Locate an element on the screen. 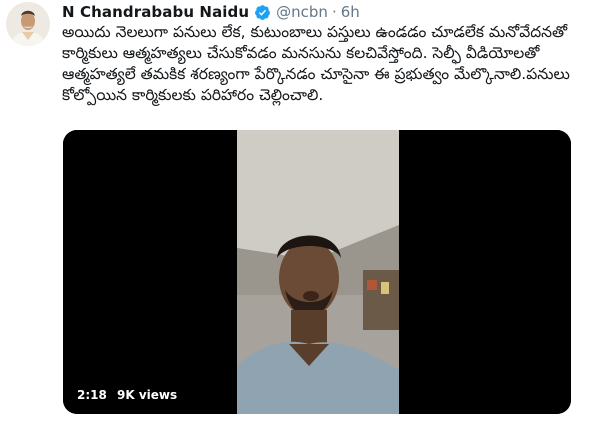 This screenshot has width=593, height=423. timestamp-link: 6h is located at coordinates (350, 12).